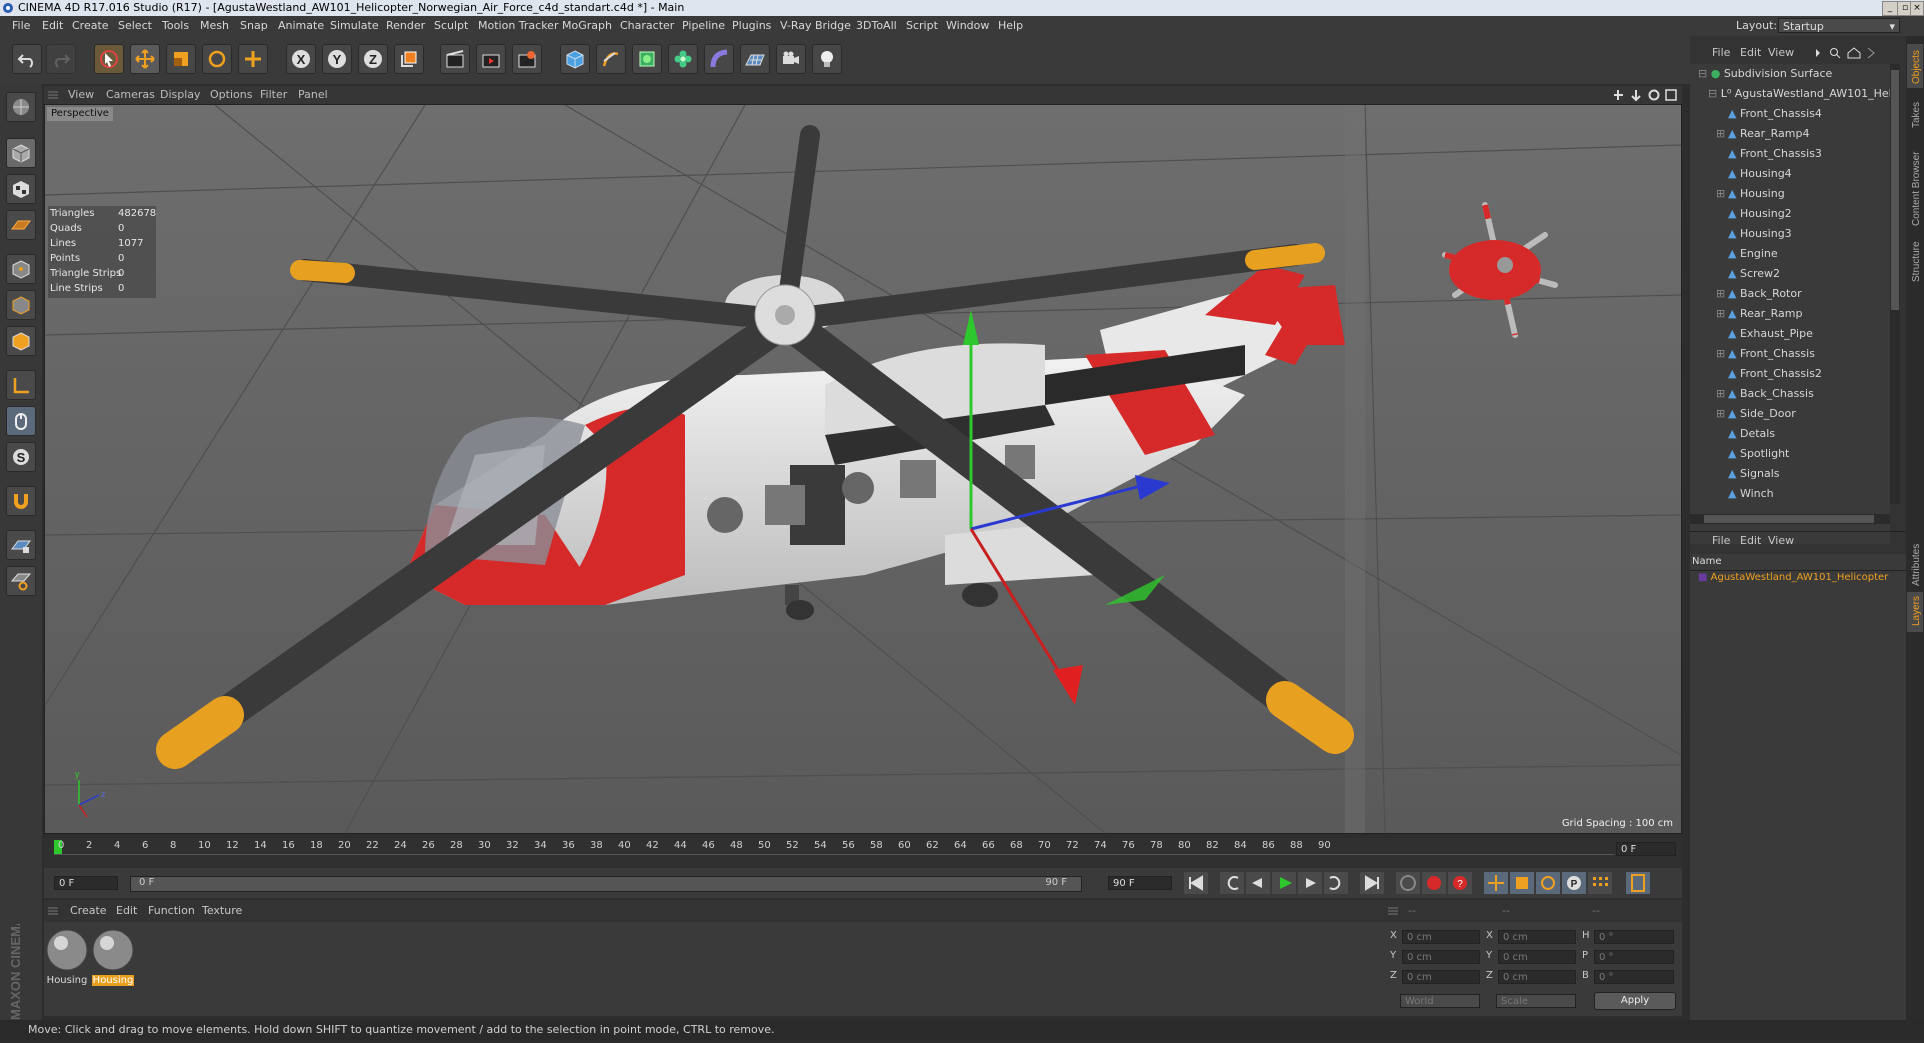 The height and width of the screenshot is (1043, 1924). Describe the element at coordinates (171, 910) in the screenshot. I see `mm-menu-function: Function` at that location.